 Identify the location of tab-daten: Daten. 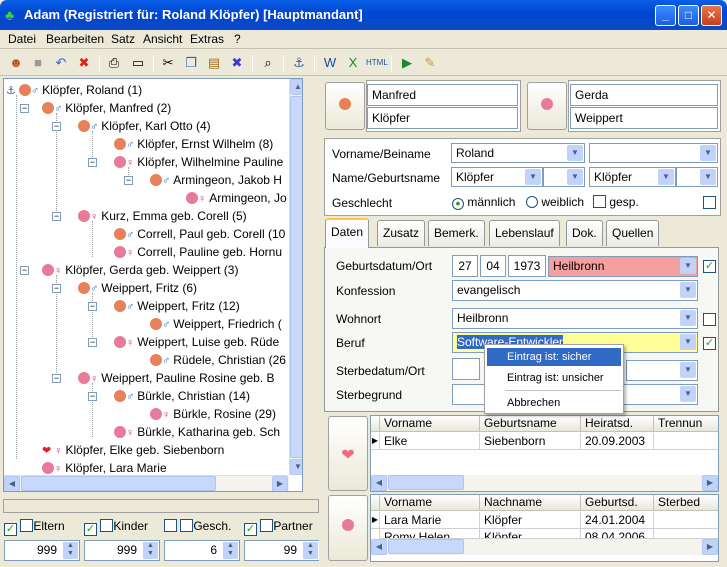
(347, 233).